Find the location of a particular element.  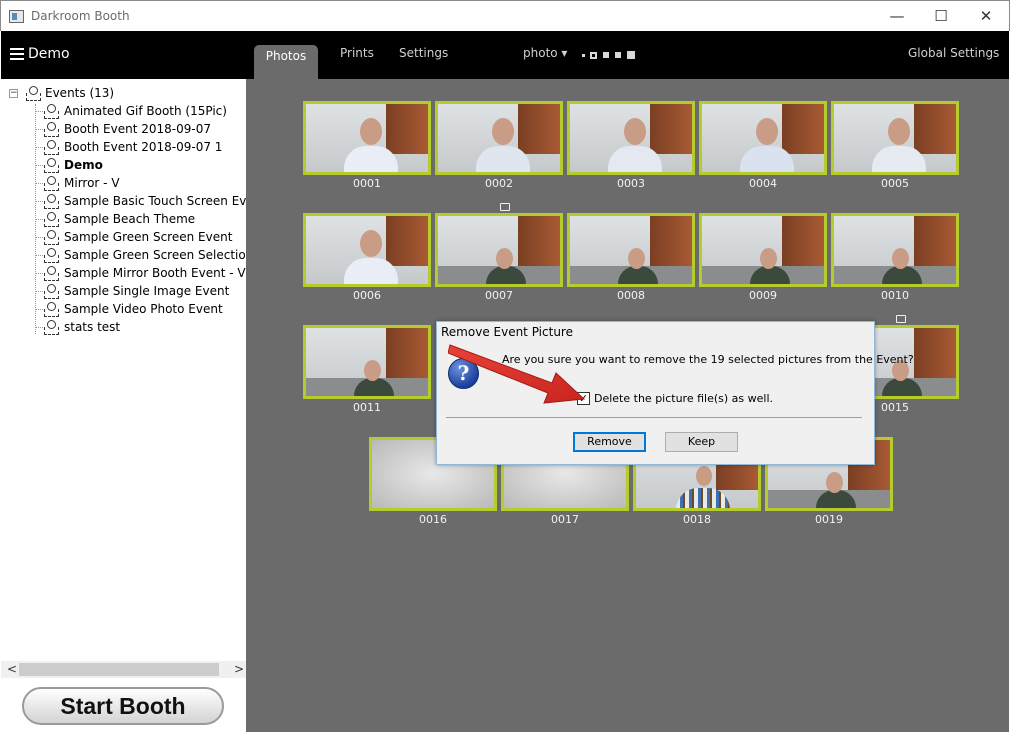

event-group-icon is located at coordinates (33, 93).